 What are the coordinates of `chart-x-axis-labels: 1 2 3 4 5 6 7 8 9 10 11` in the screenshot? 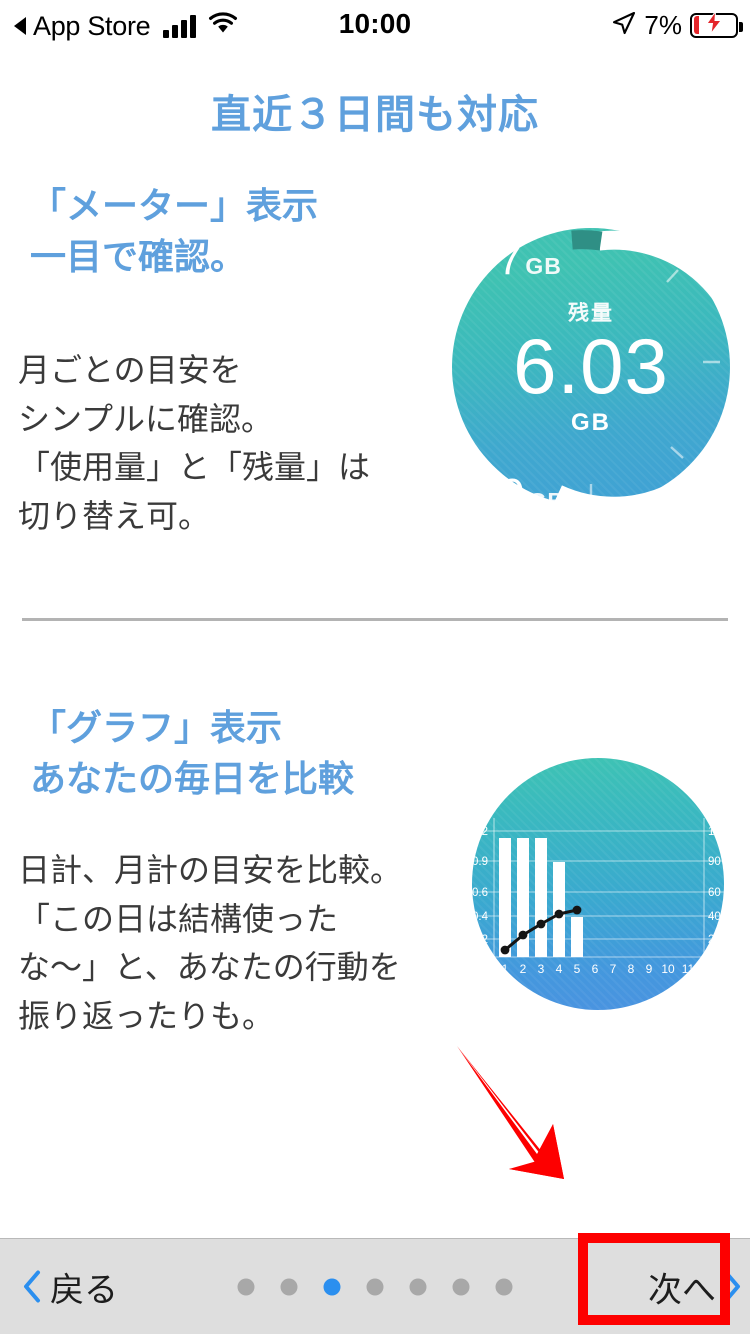 It's located at (598, 969).